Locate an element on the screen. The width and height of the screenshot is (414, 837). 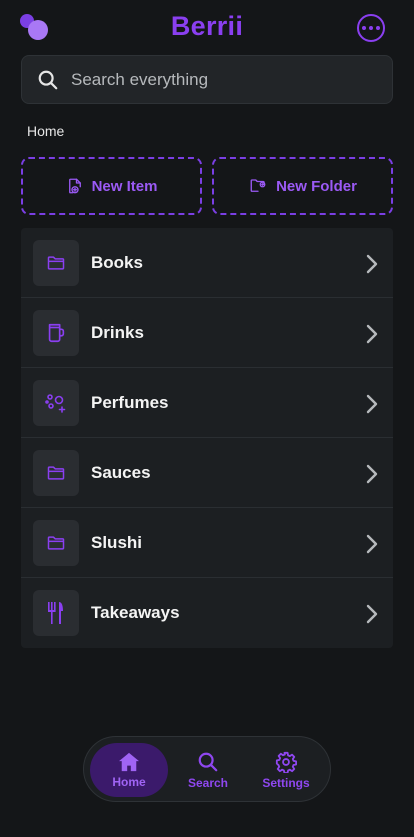
folder-plus-icon is located at coordinates (258, 185).